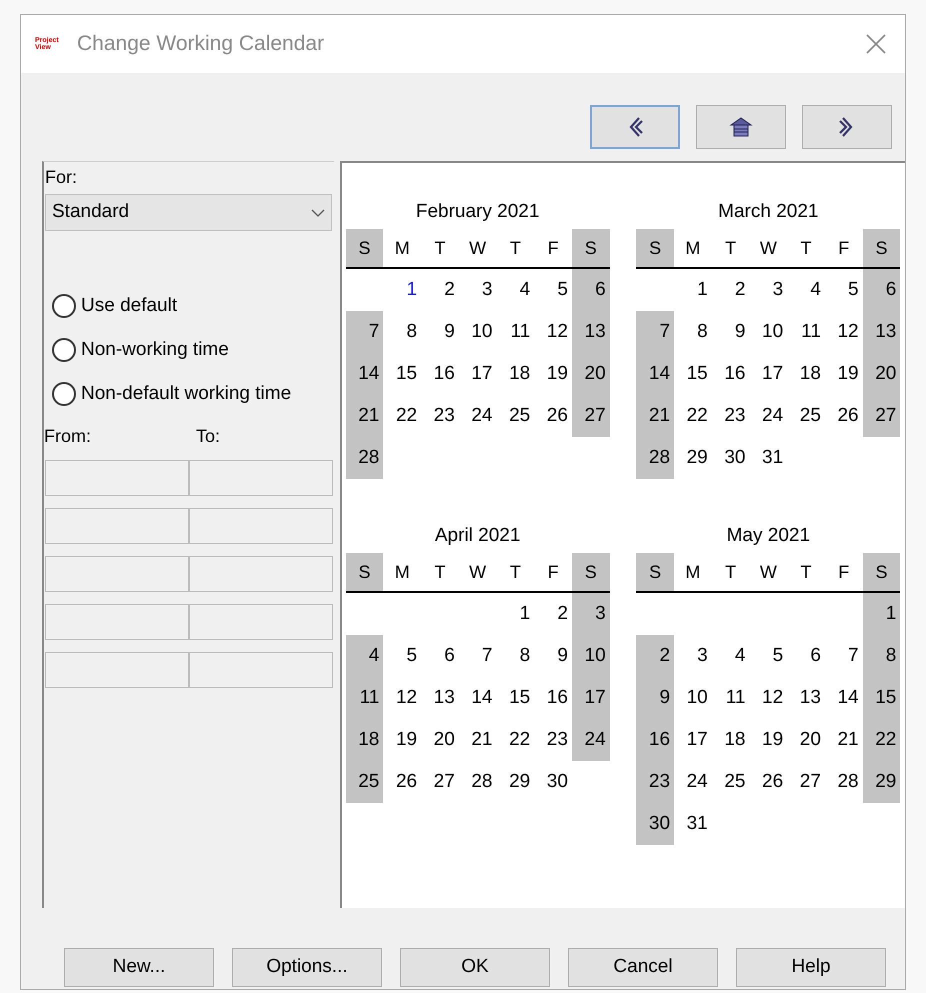 The image size is (926, 993). Describe the element at coordinates (193, 306) in the screenshot. I see `radio-option: Use default` at that location.